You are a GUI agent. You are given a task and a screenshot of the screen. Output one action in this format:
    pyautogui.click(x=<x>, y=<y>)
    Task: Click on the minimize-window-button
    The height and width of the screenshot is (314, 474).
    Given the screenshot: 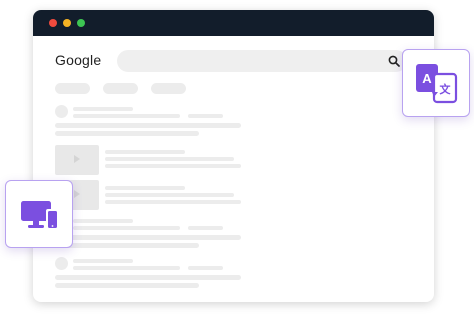 What is the action you would take?
    pyautogui.click(x=67, y=23)
    